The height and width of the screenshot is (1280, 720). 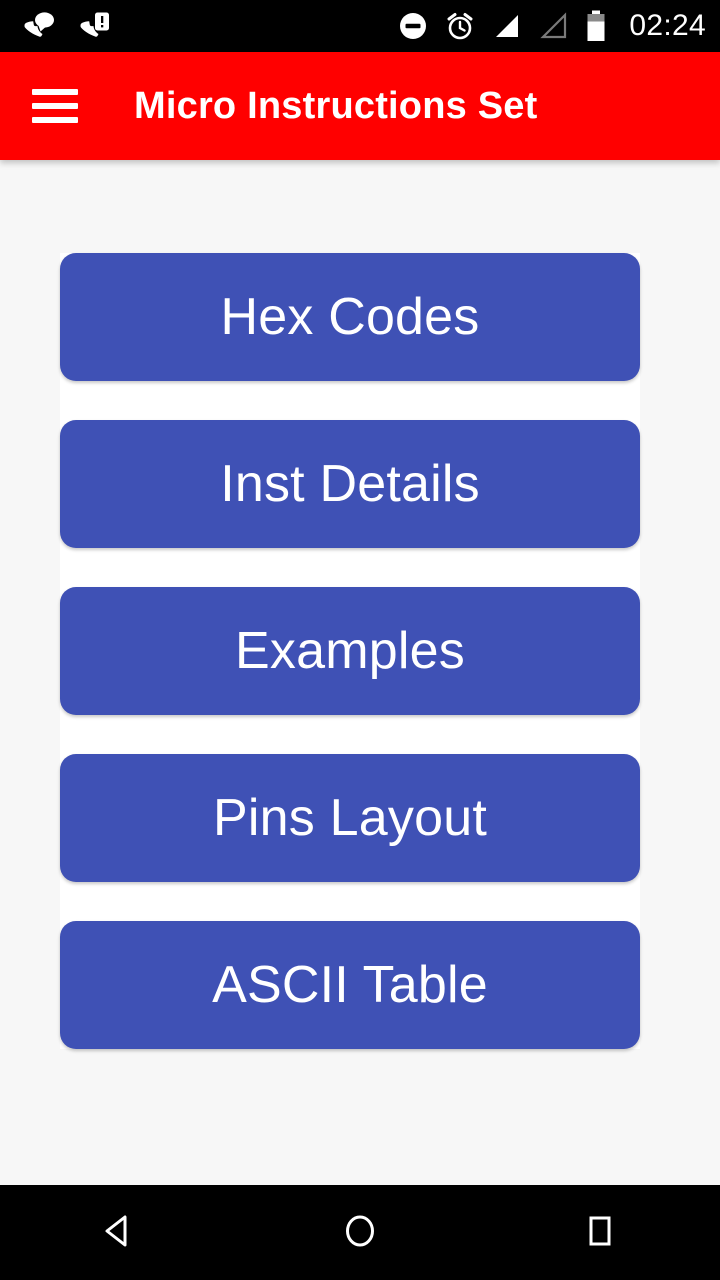 What do you see at coordinates (350, 484) in the screenshot?
I see `menu-button-inst-details: Inst Details` at bounding box center [350, 484].